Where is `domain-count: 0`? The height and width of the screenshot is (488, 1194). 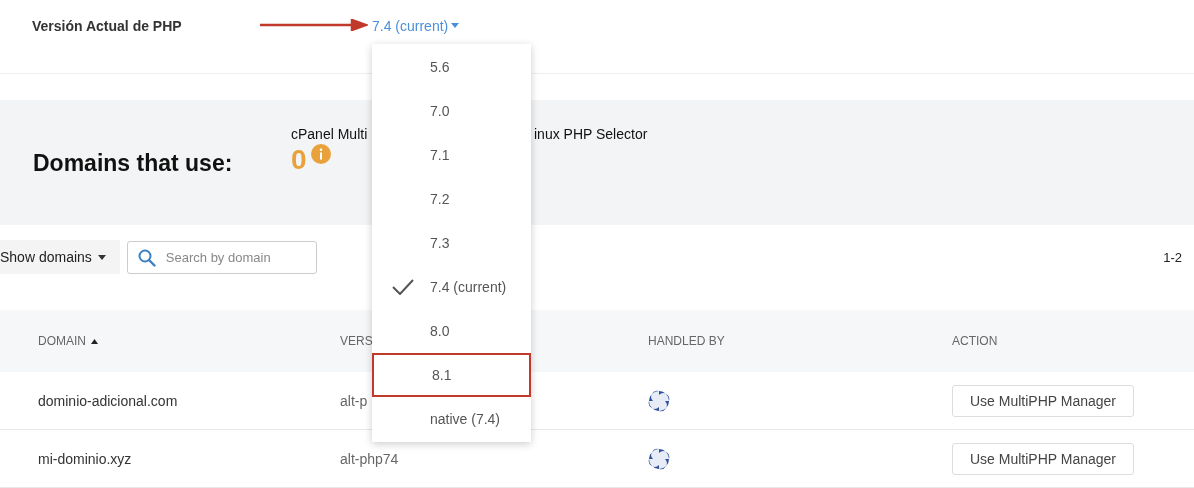 domain-count: 0 is located at coordinates (299, 159).